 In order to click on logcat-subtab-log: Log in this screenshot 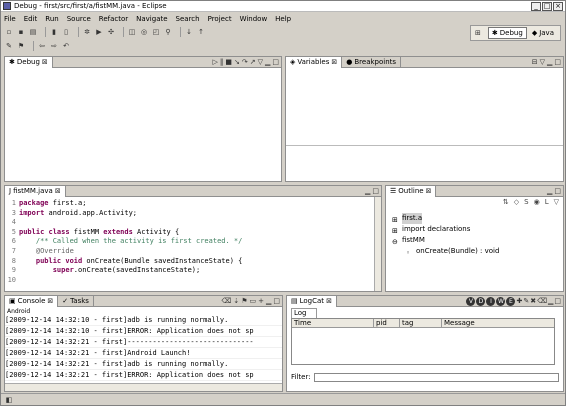, I will do `click(304, 313)`.